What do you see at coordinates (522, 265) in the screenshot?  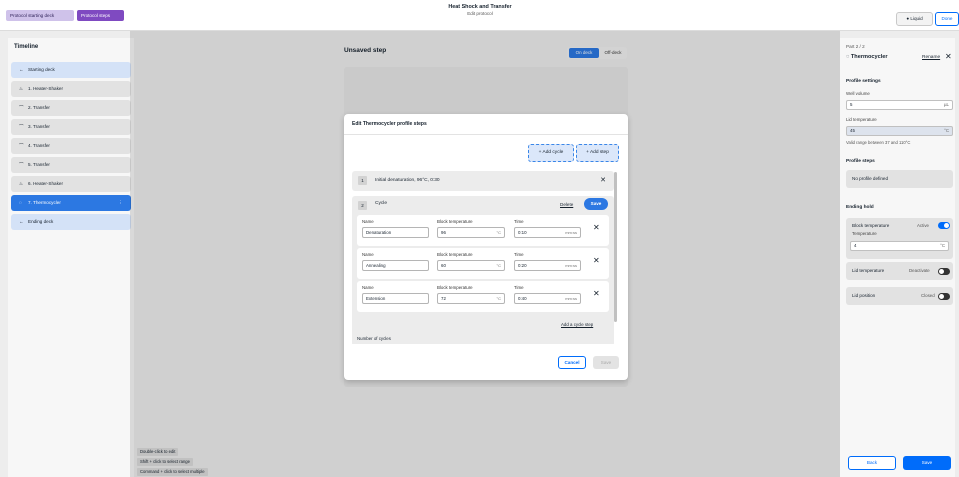 I see `time-value: 0:20` at bounding box center [522, 265].